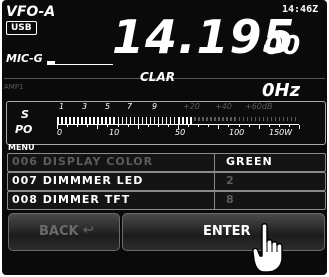  What do you see at coordinates (64, 232) in the screenshot?
I see `back-button: BACK ↩` at bounding box center [64, 232].